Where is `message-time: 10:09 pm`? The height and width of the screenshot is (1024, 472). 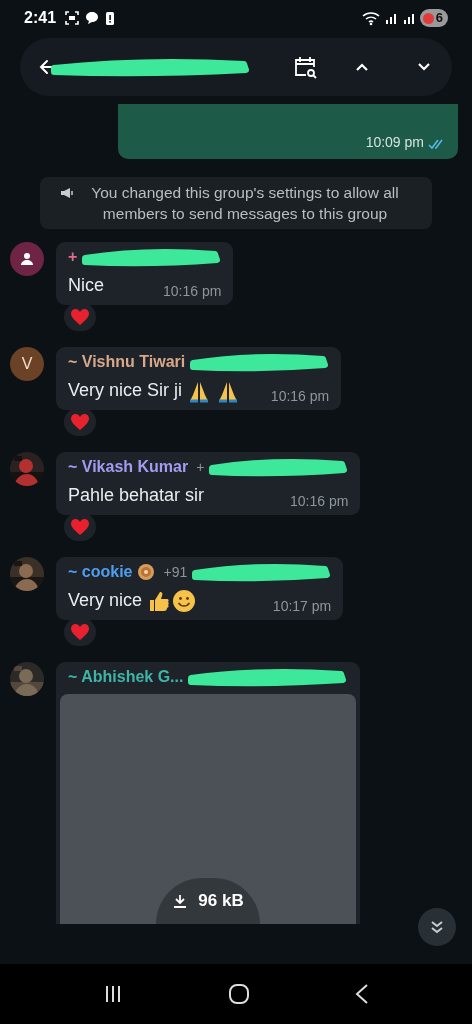 message-time: 10:09 pm is located at coordinates (394, 142).